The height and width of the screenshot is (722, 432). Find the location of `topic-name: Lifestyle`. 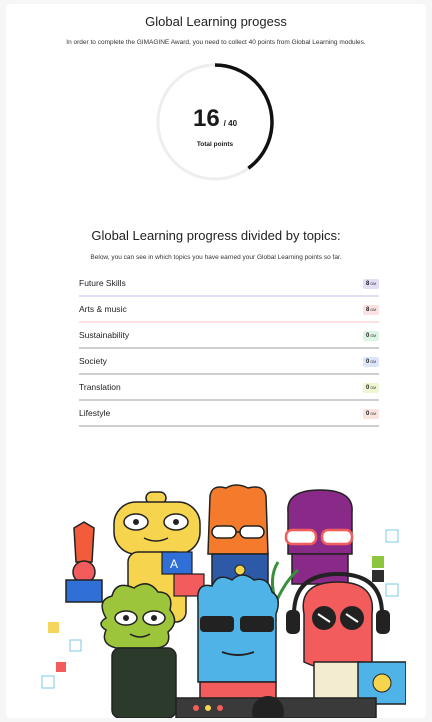

topic-name: Lifestyle is located at coordinates (95, 413).